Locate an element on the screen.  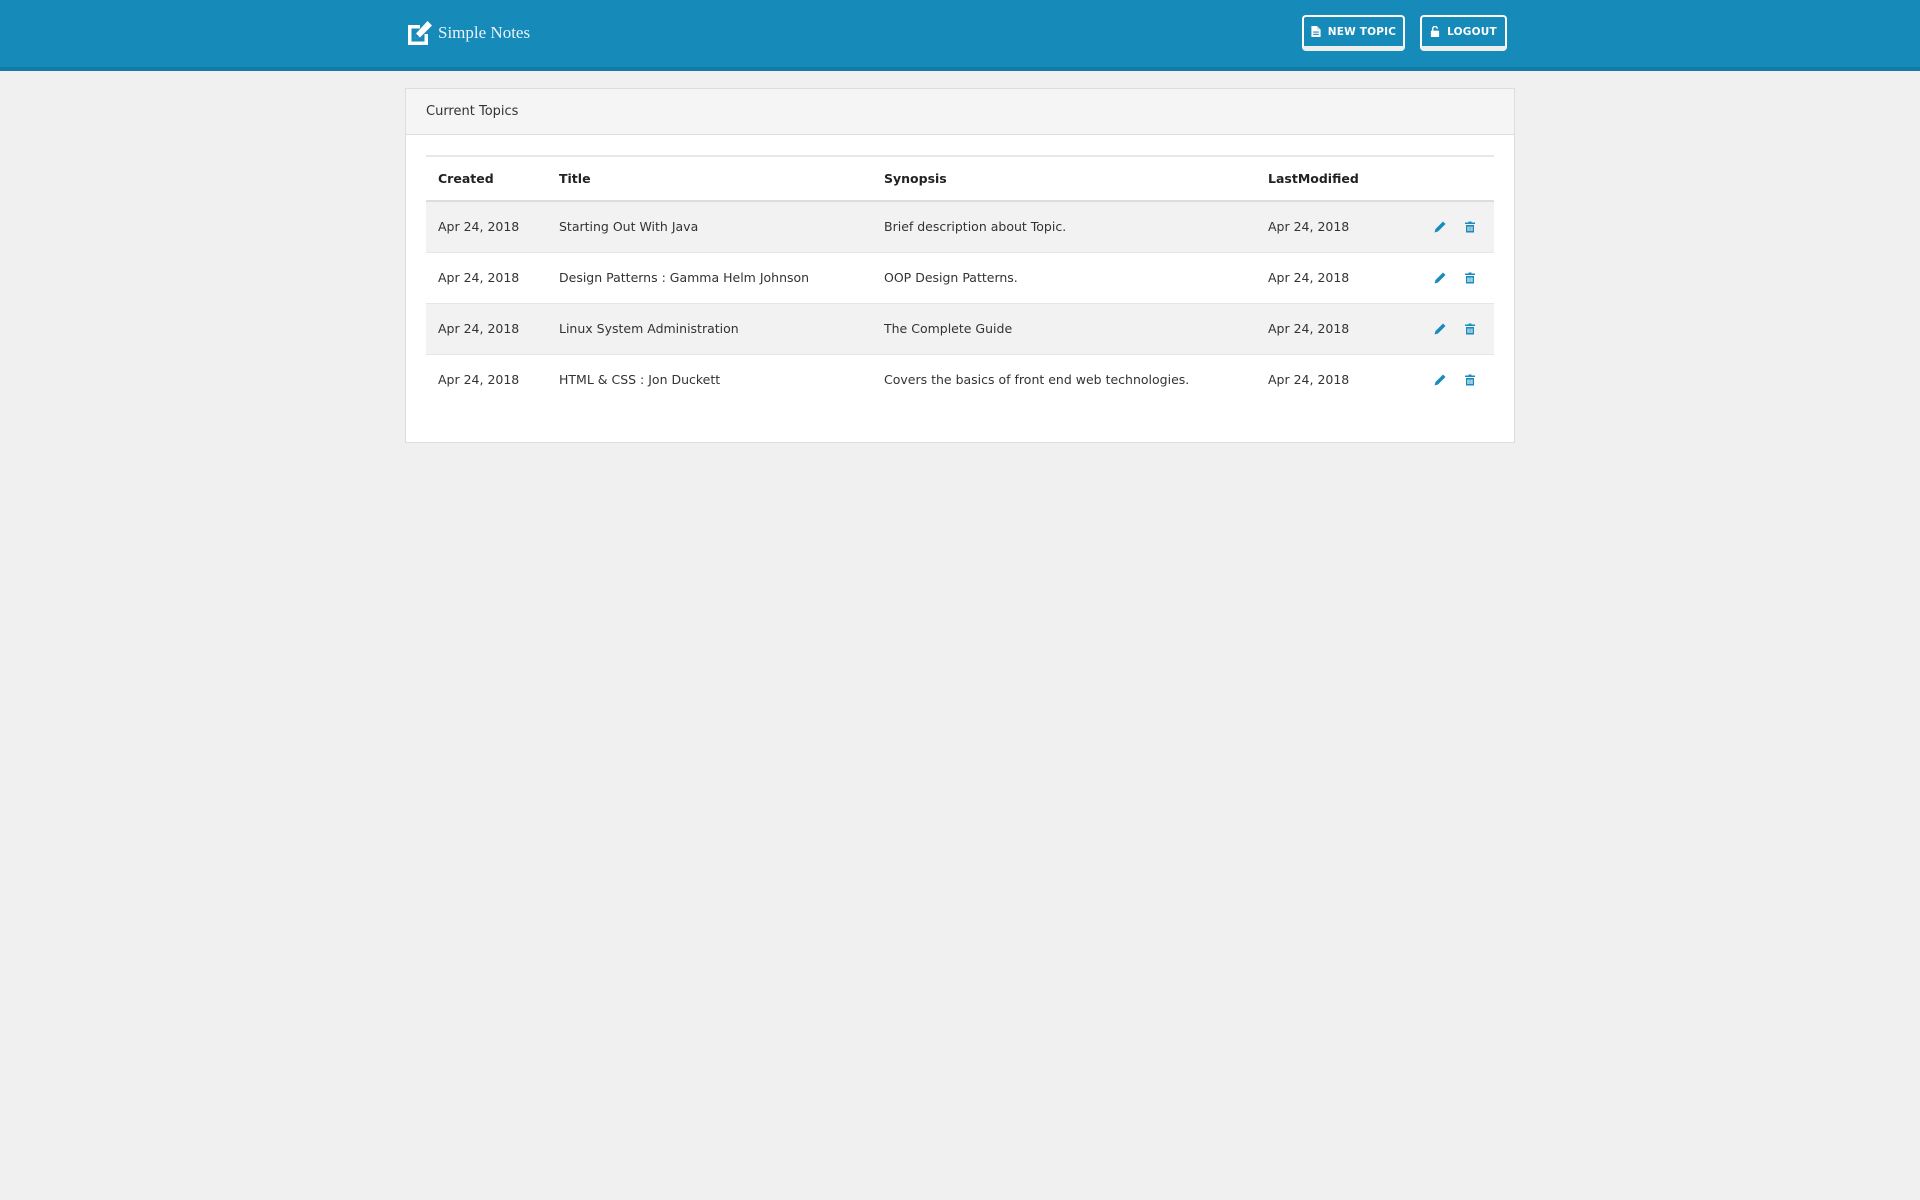
unlock-icon is located at coordinates (1435, 31).